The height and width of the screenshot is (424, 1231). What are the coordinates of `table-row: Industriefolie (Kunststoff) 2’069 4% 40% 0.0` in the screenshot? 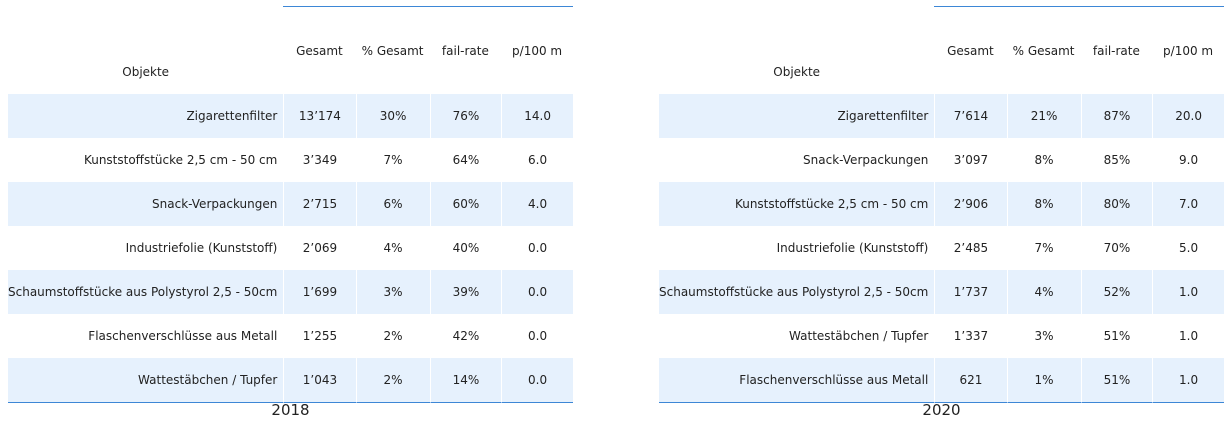 It's located at (290, 248).